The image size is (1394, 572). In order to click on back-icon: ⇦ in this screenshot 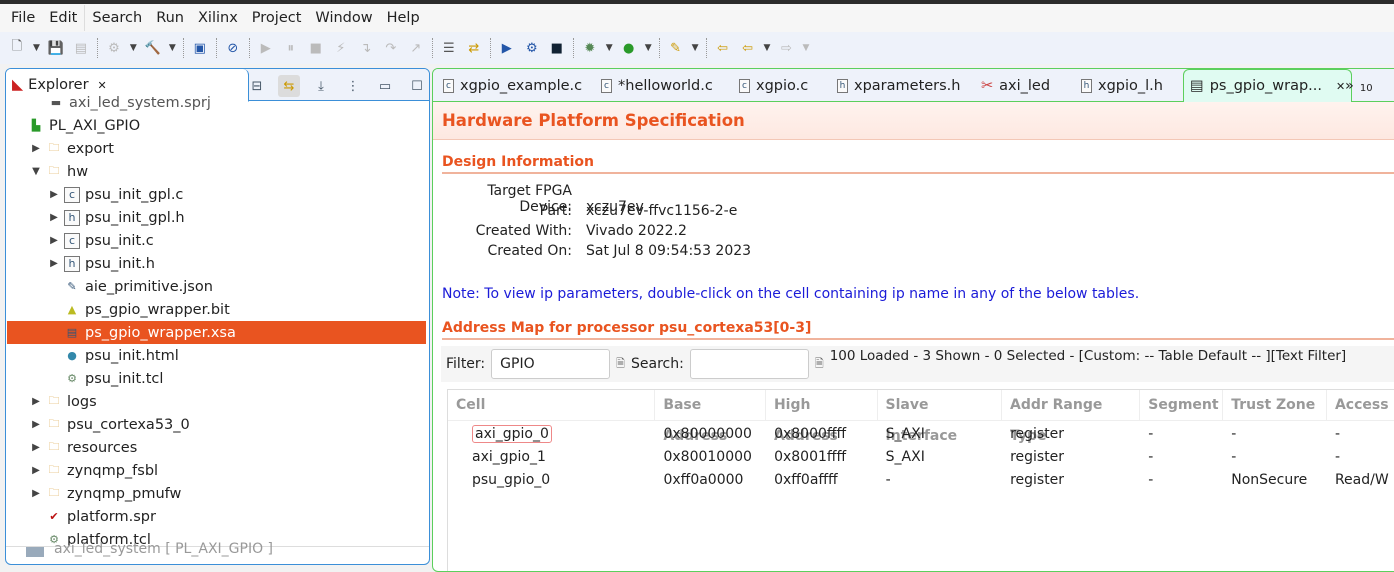, I will do `click(748, 48)`.